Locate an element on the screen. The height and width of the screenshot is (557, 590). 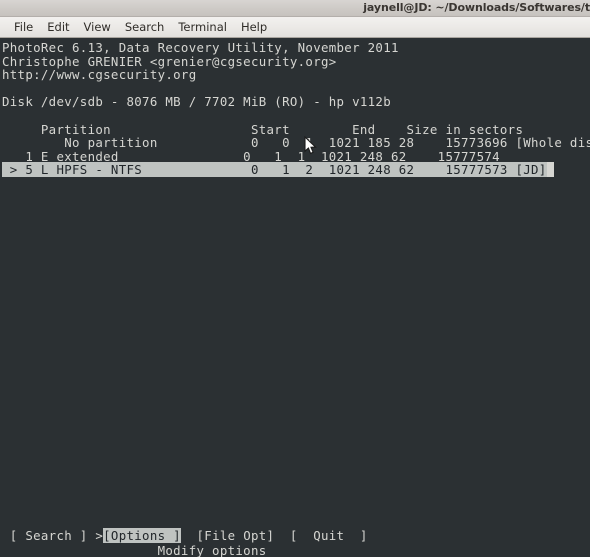
menu-item-file: File is located at coordinates (23, 27).